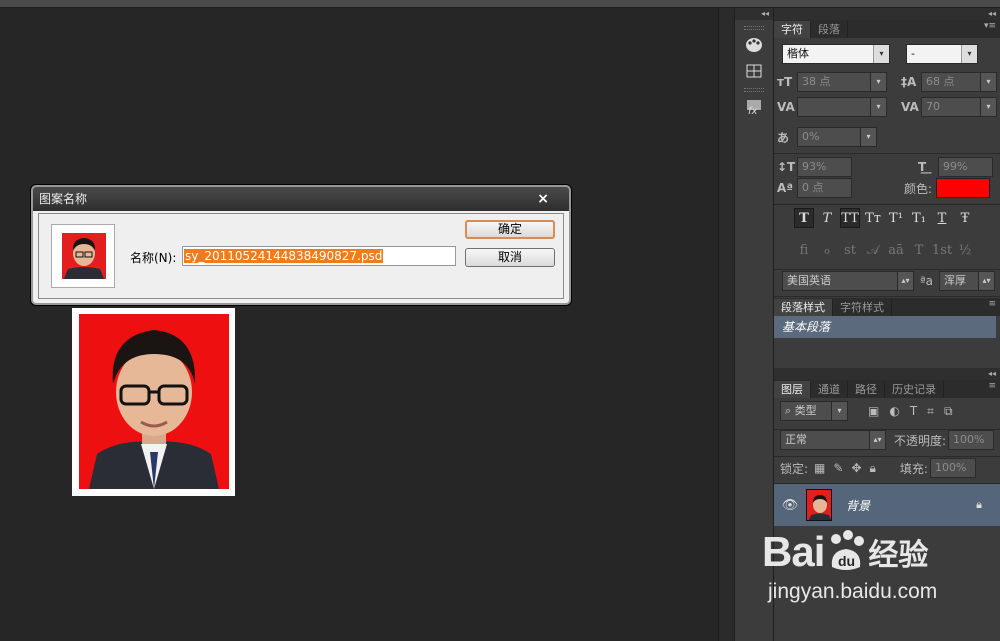 The image size is (1000, 641). What do you see at coordinates (913, 411) in the screenshot?
I see `filter-type-icon: T` at bounding box center [913, 411].